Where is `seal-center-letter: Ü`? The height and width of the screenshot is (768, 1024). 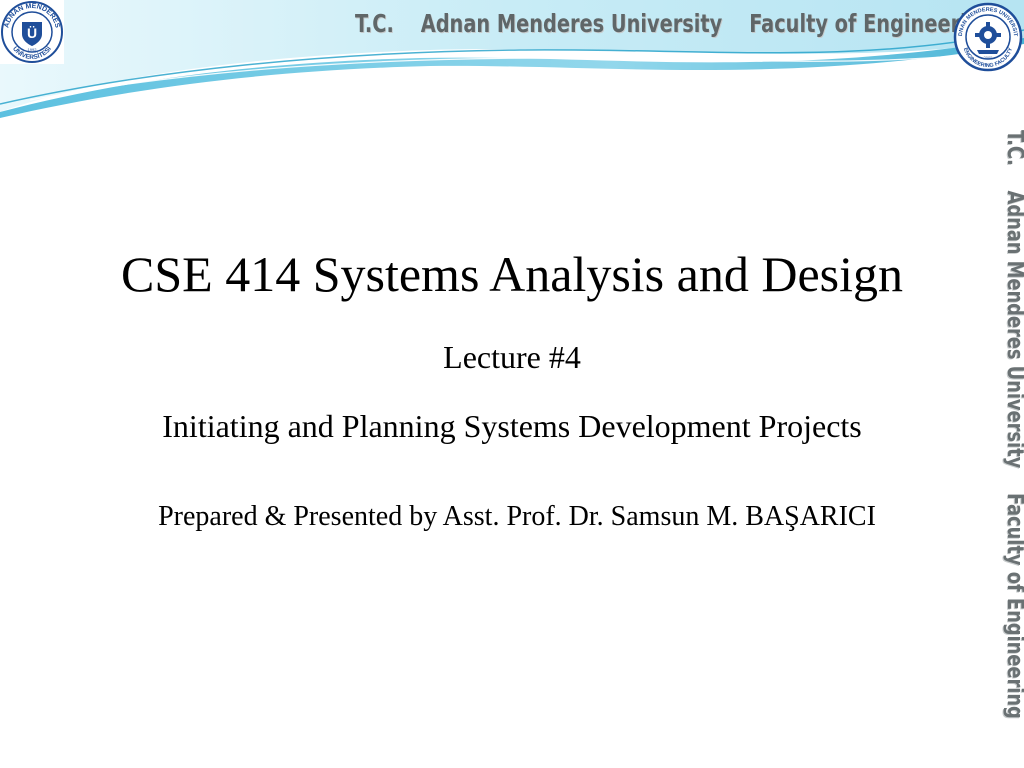 seal-center-letter: Ü is located at coordinates (32, 33).